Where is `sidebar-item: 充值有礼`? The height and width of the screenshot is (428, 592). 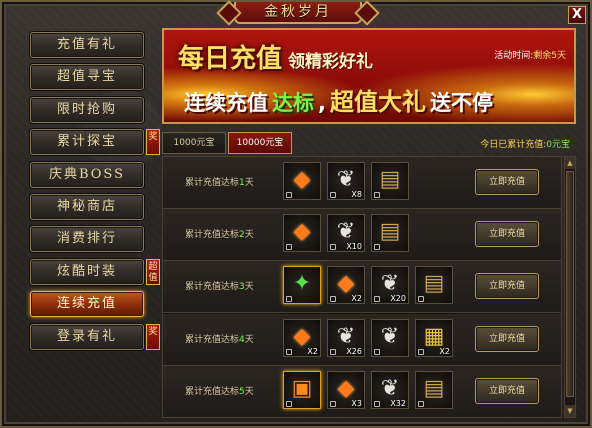
sidebar-item: 充值有礼 is located at coordinates (87, 45).